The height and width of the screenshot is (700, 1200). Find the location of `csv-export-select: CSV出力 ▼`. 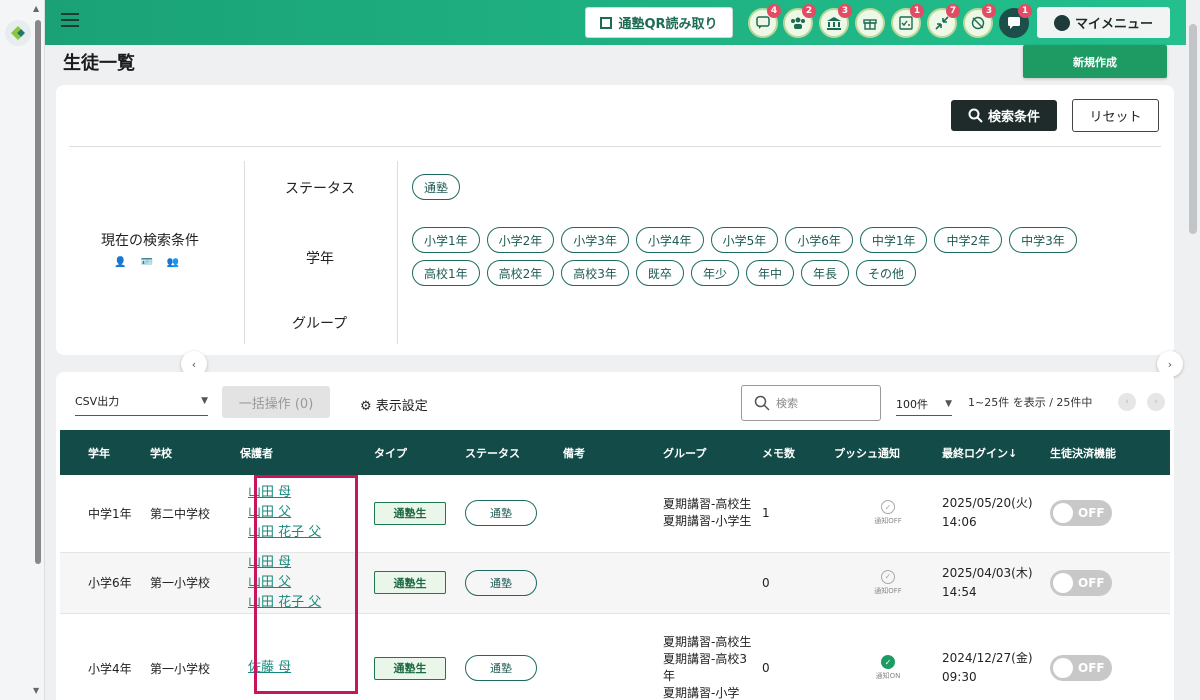

csv-export-select: CSV出力 ▼ is located at coordinates (141, 401).